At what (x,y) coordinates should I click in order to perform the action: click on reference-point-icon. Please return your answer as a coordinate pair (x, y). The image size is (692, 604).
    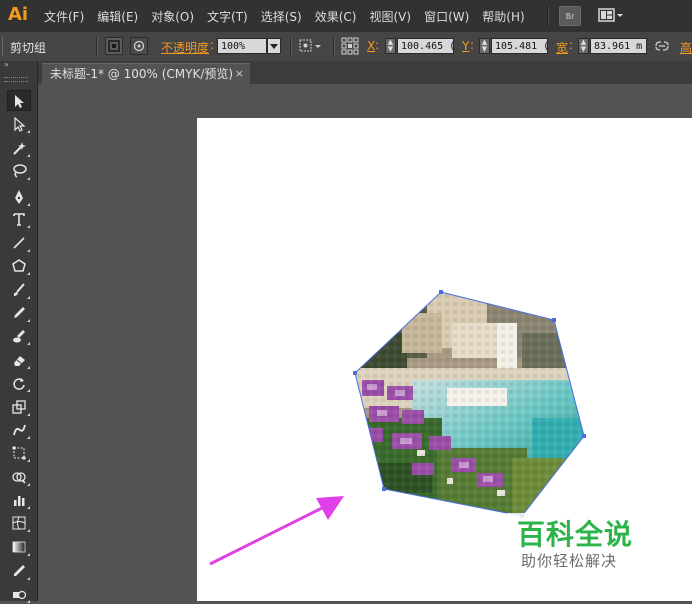
    Looking at the image, I should click on (350, 46).